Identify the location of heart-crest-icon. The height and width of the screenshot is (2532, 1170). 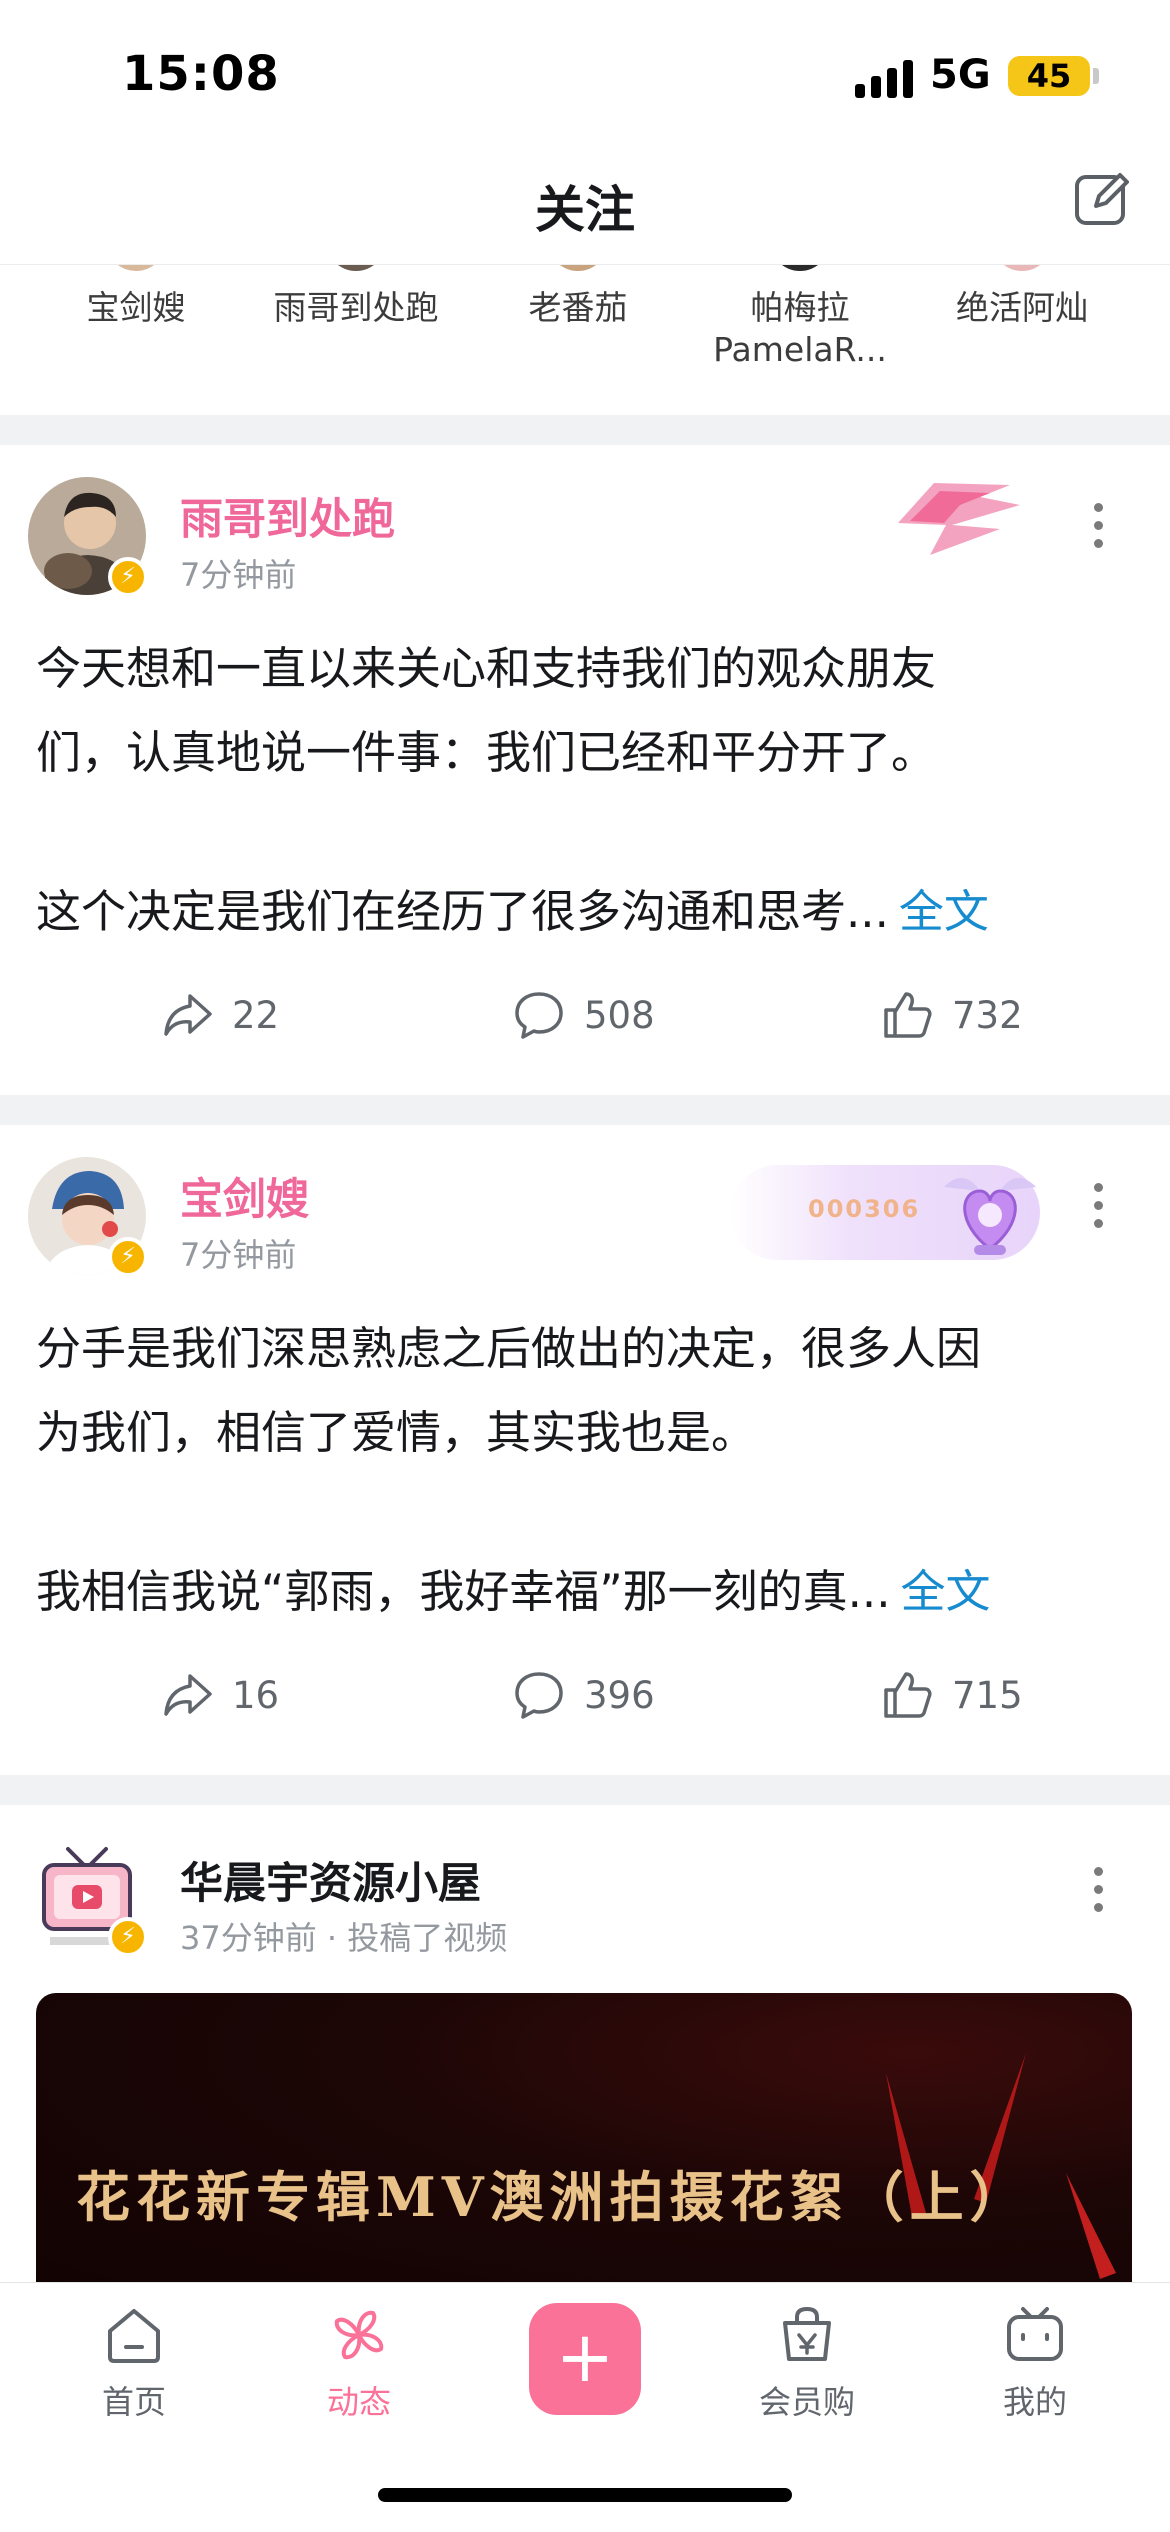
(990, 1216).